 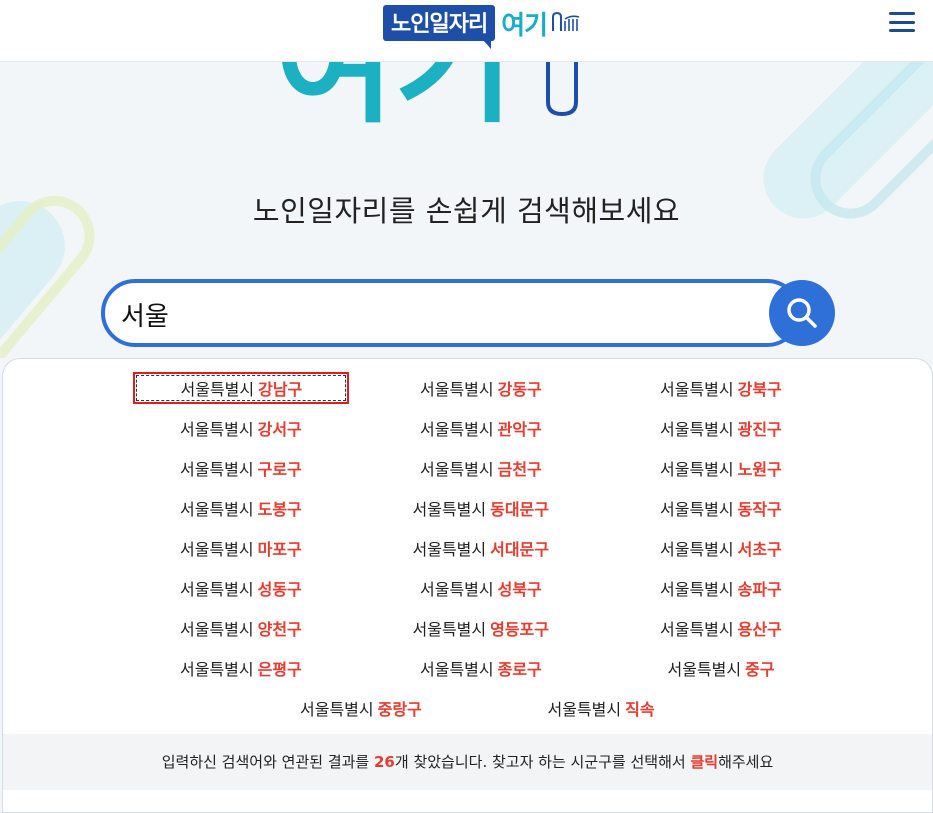 I want to click on result-item: 서울특별시 강북구, so click(x=721, y=388).